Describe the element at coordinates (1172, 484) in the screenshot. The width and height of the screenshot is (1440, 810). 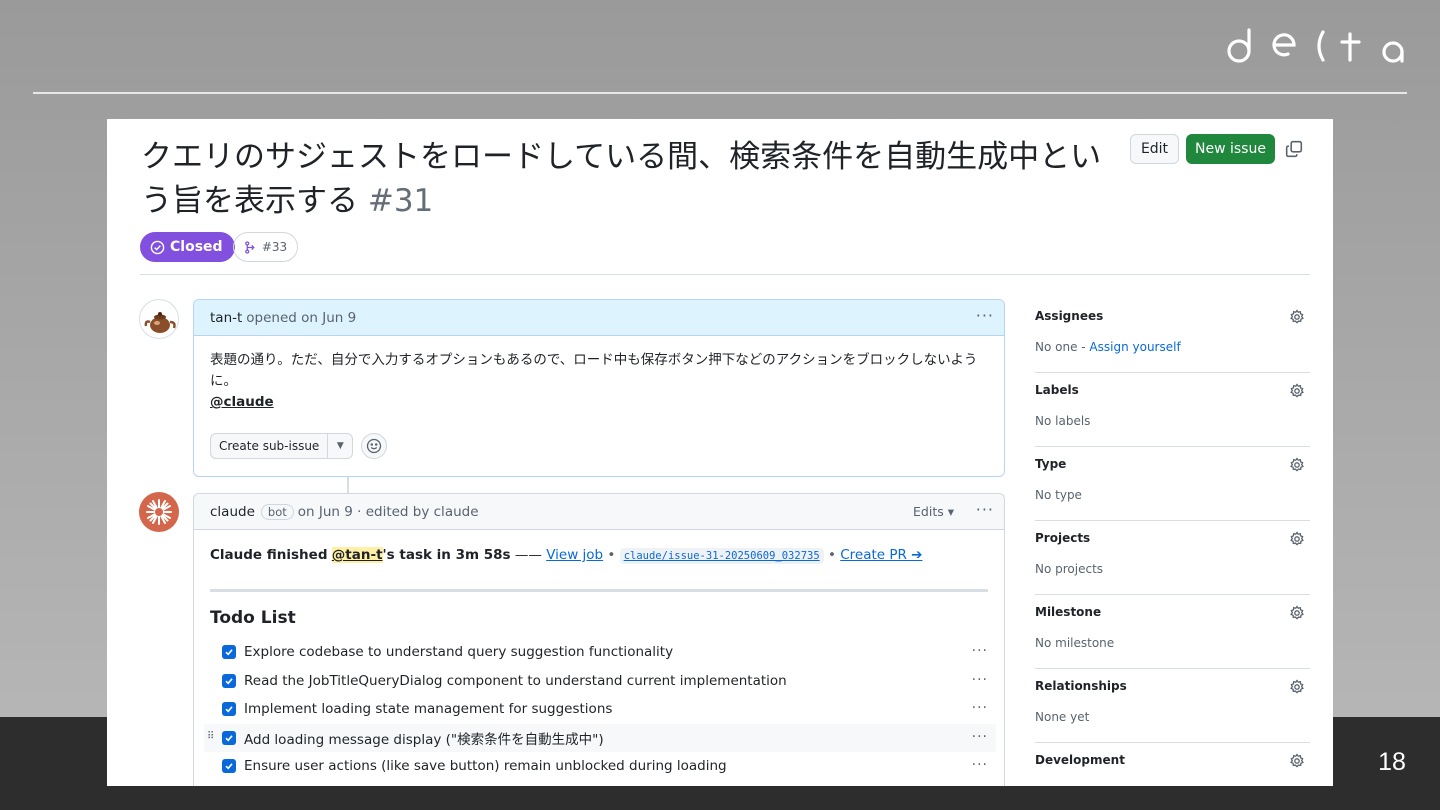
I see `sidebar-type: Type No type` at that location.